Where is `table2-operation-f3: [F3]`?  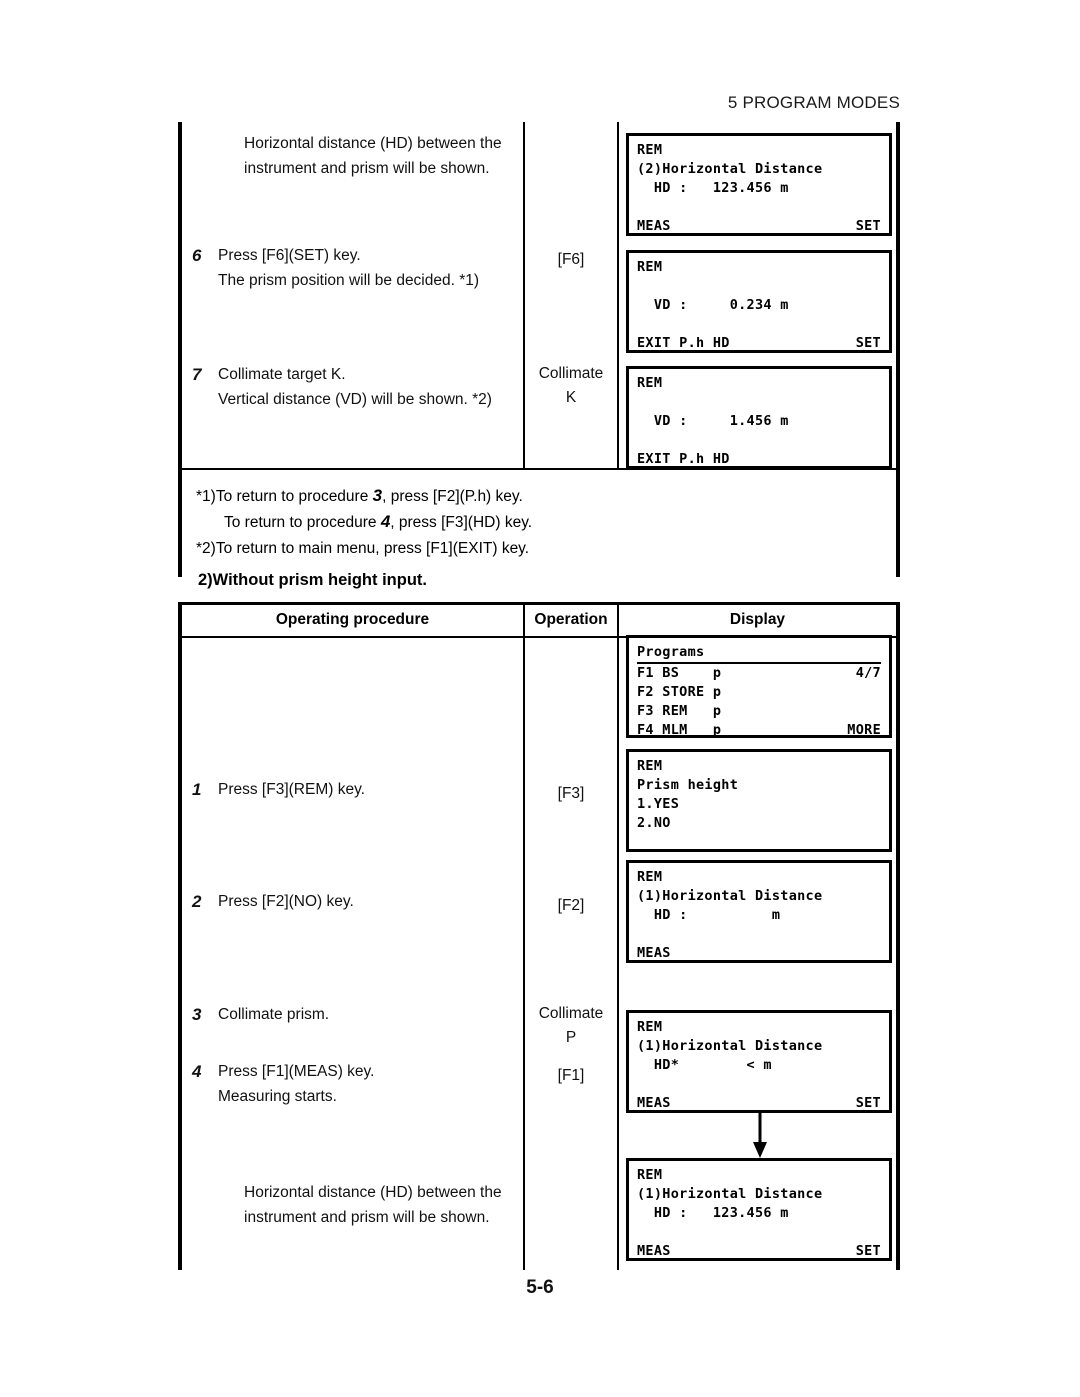 table2-operation-f3: [F3] is located at coordinates (571, 793).